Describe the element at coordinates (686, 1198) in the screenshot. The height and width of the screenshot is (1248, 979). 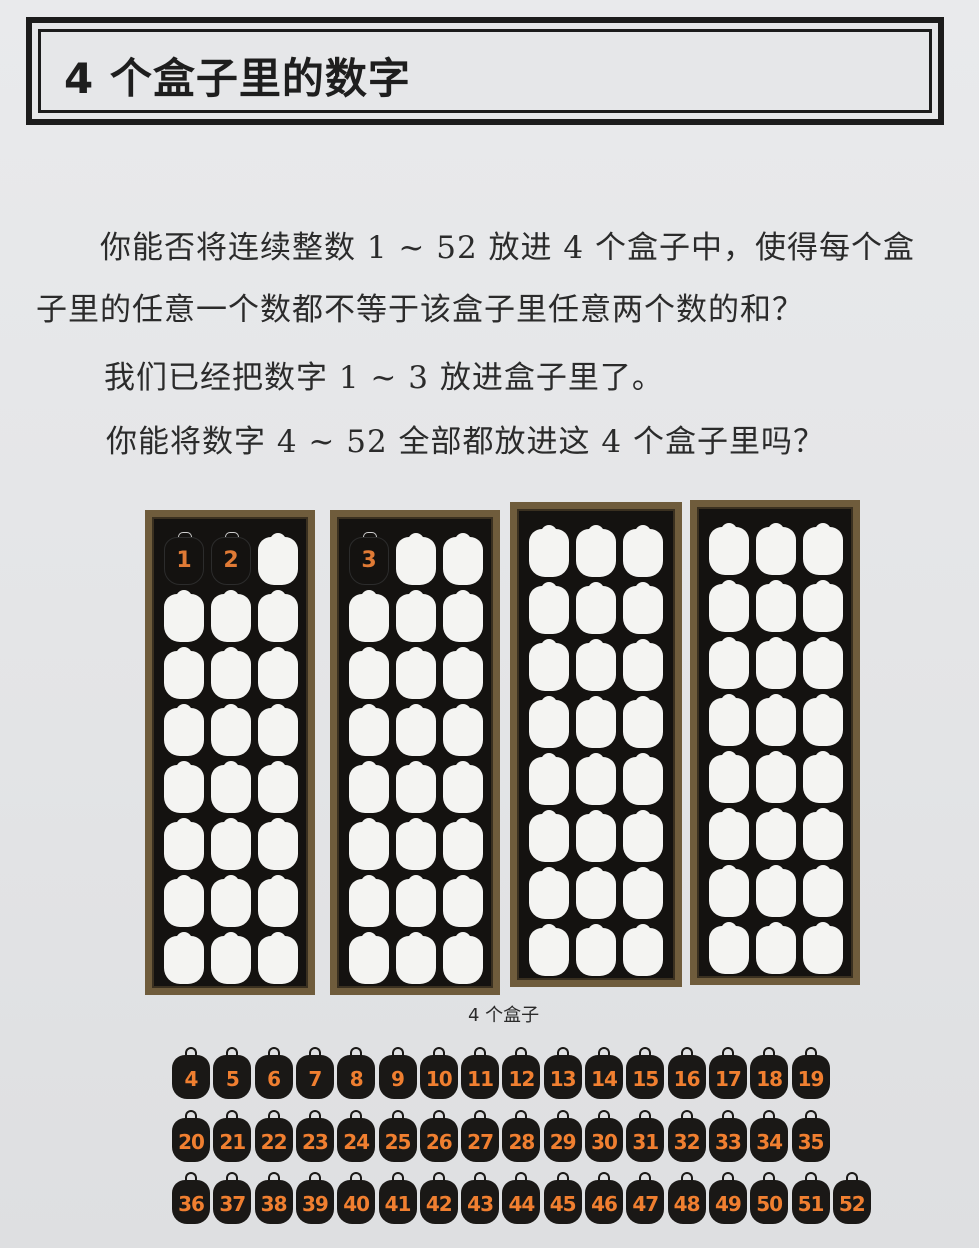
I see `number-tile: 48` at that location.